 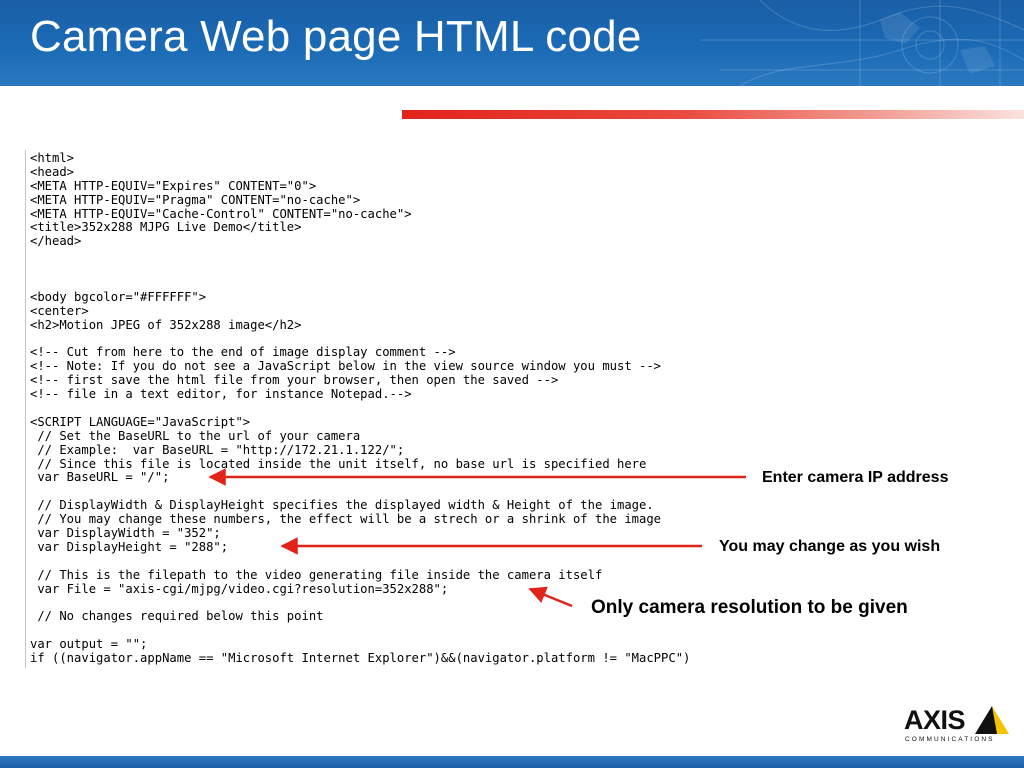 I want to click on axis-logo: AXIS COMMUNICATIONS, so click(x=957, y=725).